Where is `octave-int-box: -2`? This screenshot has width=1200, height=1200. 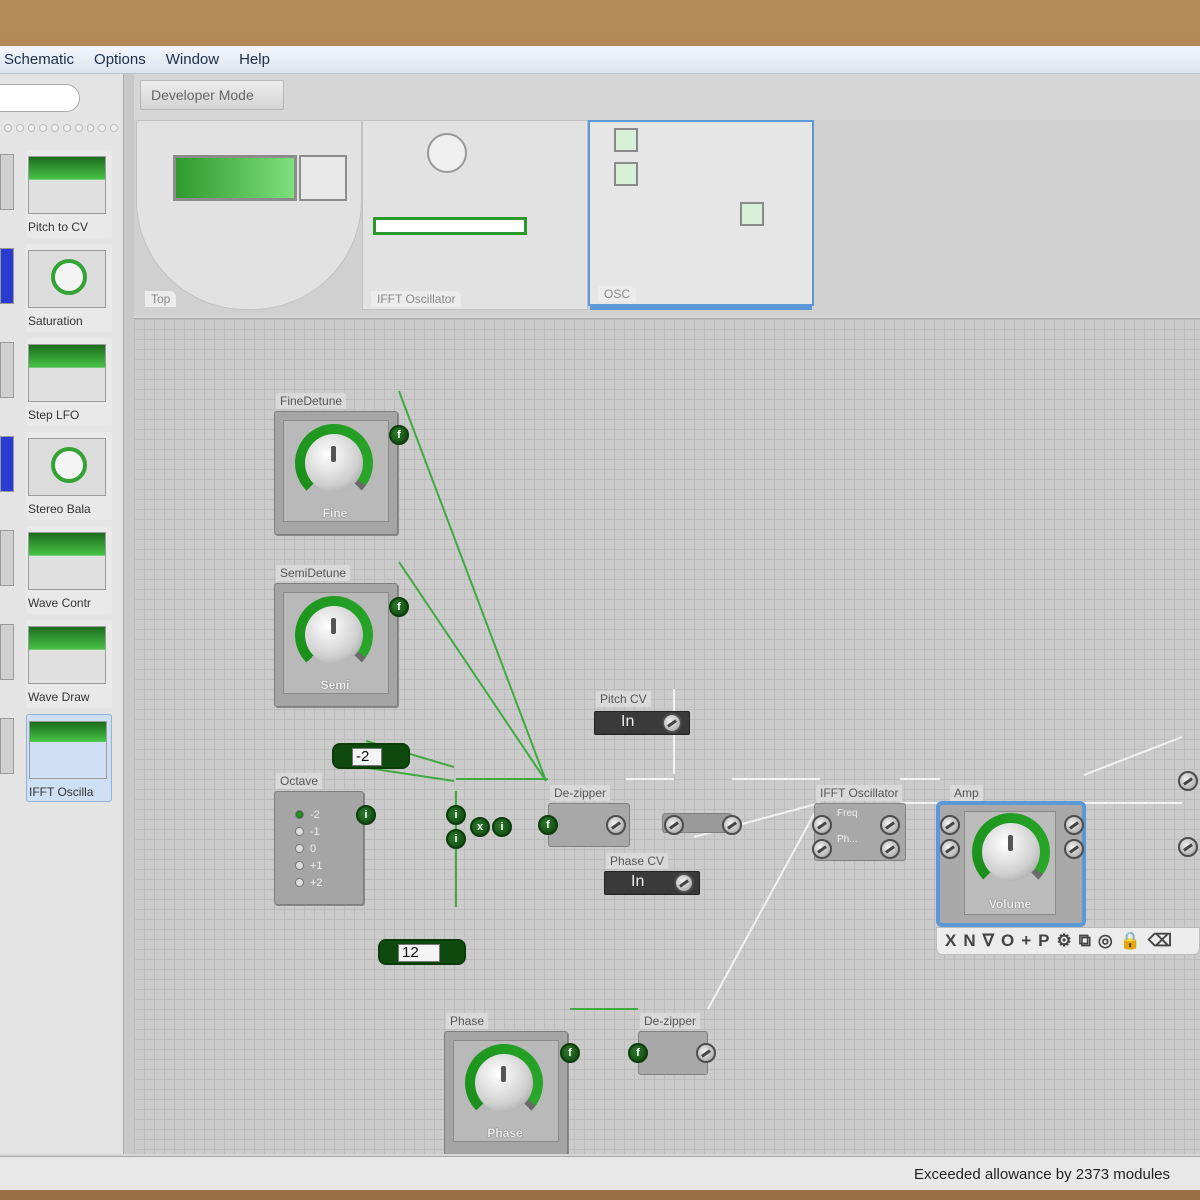
octave-int-box: -2 is located at coordinates (371, 756).